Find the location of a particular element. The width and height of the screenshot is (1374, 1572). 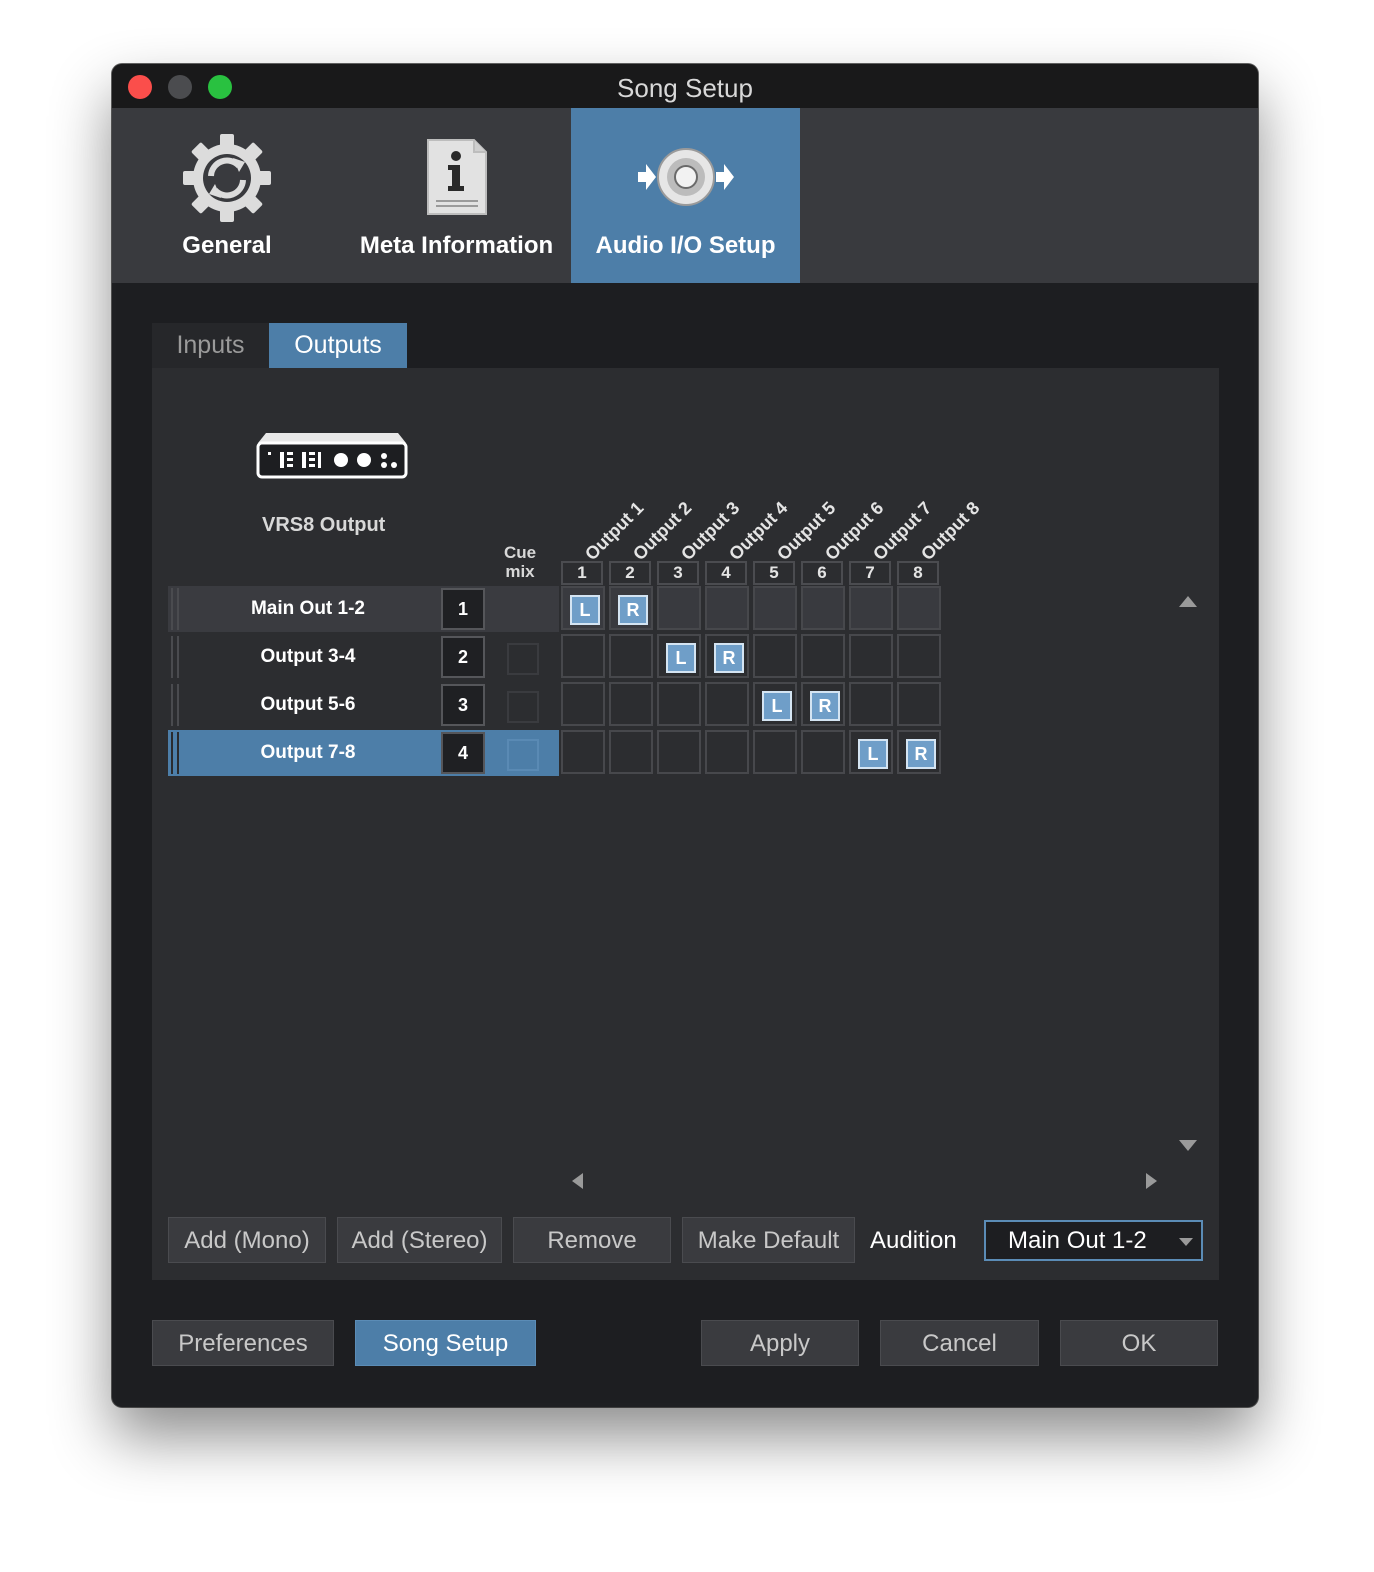

tab-audio-io-setup: Audio I/O Setup is located at coordinates (685, 195).